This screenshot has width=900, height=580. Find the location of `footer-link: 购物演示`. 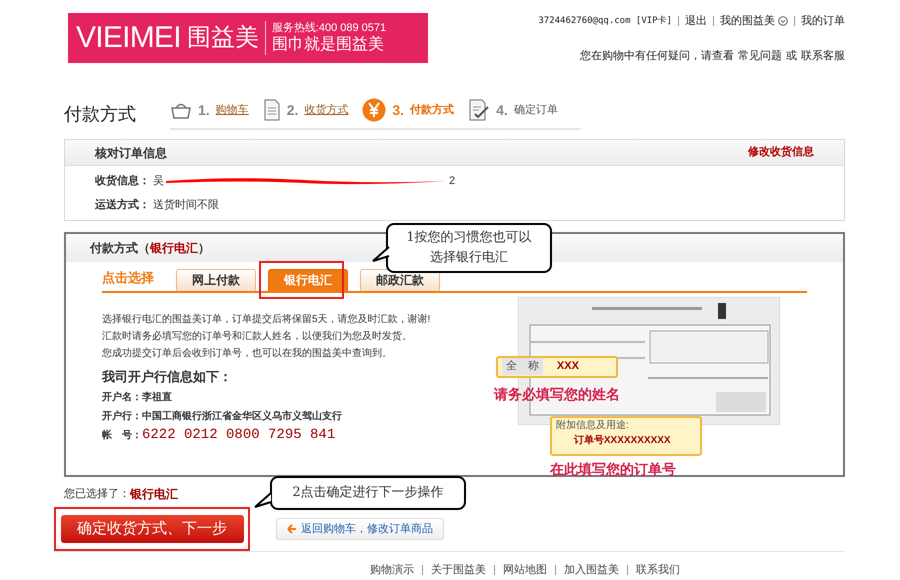

footer-link: 购物演示 is located at coordinates (392, 570).